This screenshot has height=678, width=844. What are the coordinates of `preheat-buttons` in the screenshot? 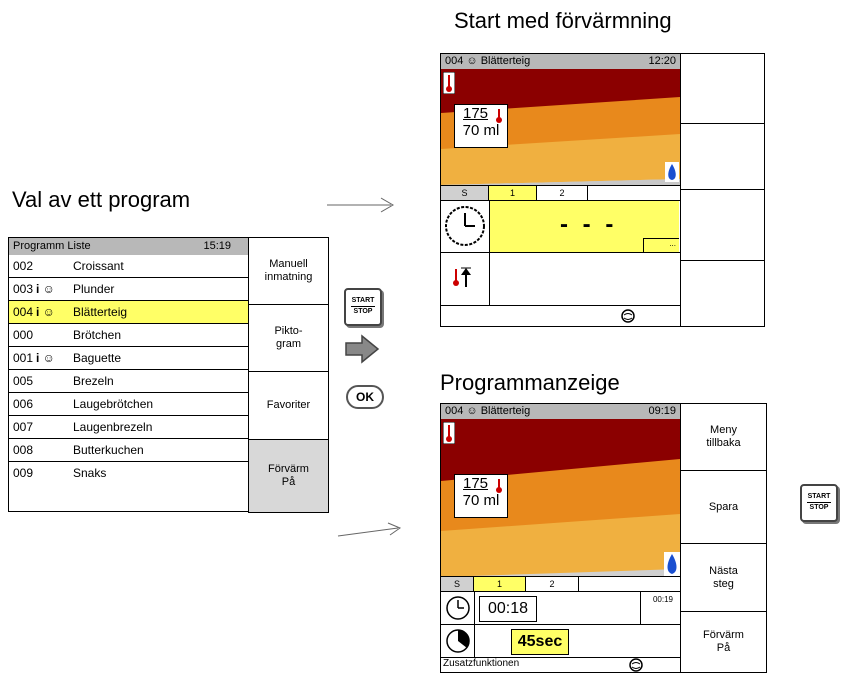 It's located at (722, 190).